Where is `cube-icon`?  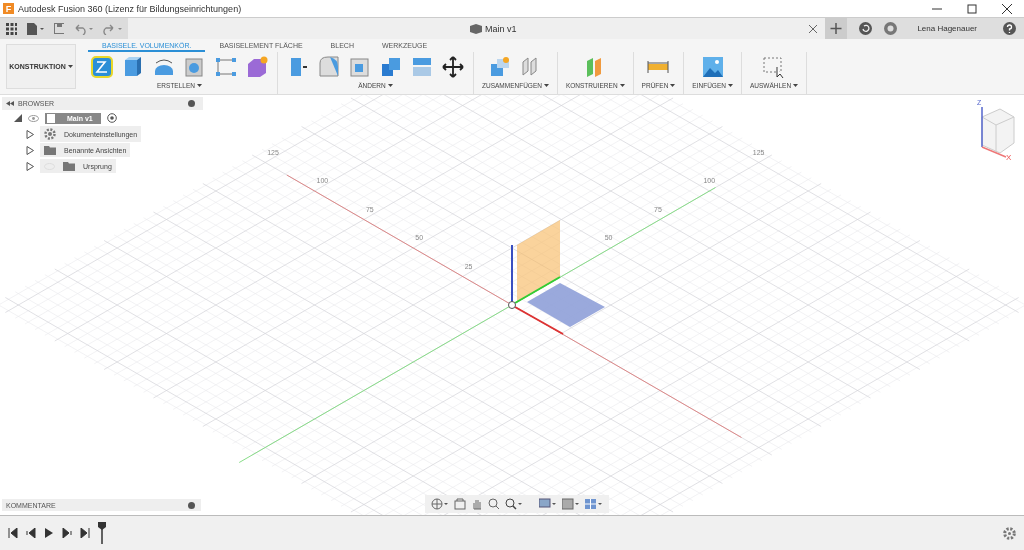 cube-icon is located at coordinates (476, 28).